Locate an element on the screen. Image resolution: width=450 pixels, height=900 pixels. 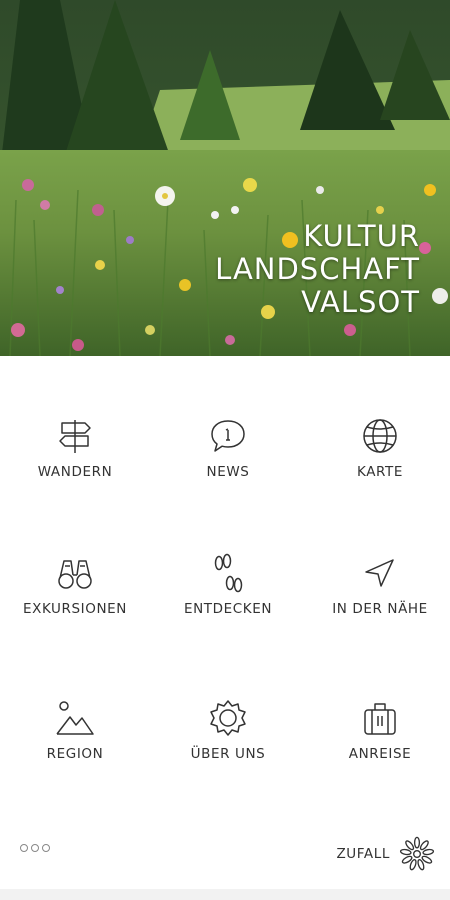
menu-item-exkursionen: EXKURSIONEN is located at coordinates (75, 585).